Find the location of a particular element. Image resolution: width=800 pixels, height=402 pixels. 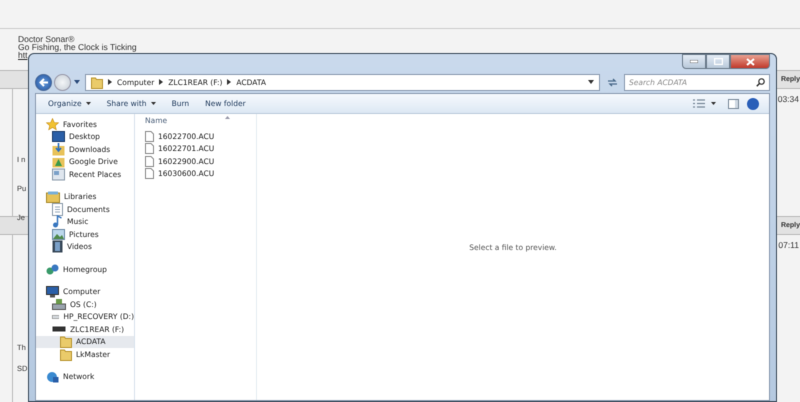

search-icon is located at coordinates (760, 82).